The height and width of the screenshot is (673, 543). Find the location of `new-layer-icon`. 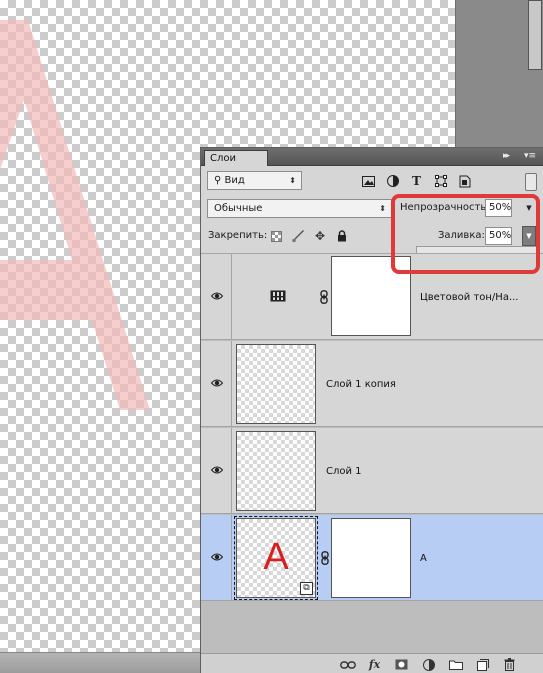

new-layer-icon is located at coordinates (482, 664).